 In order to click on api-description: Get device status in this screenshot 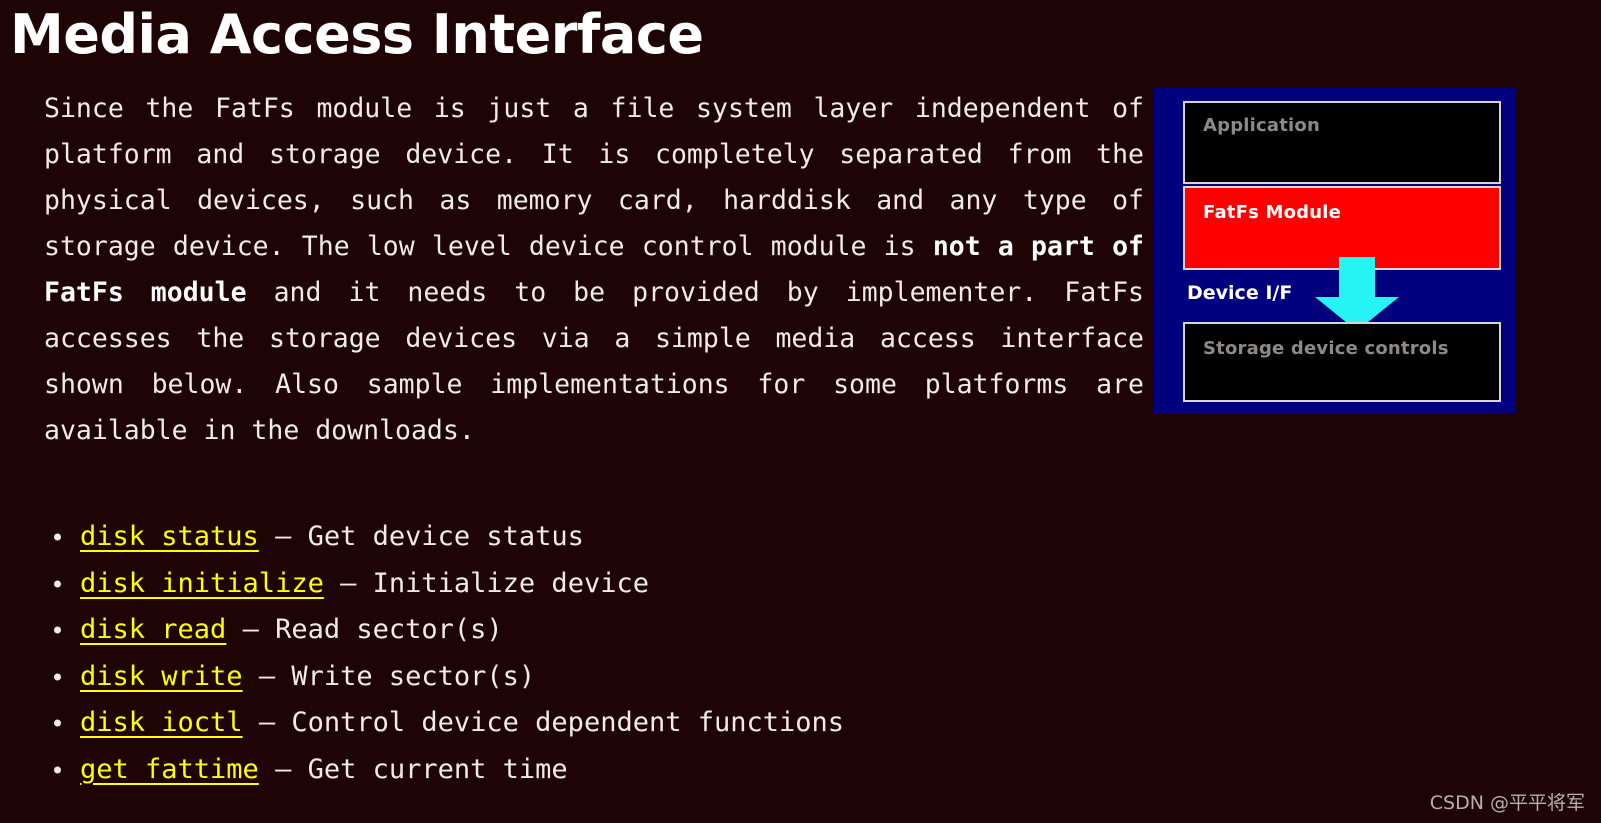, I will do `click(445, 536)`.